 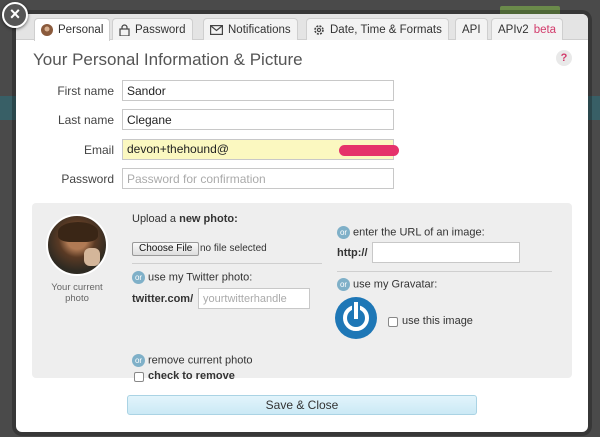 I want to click on redaction-mark, so click(x=369, y=150).